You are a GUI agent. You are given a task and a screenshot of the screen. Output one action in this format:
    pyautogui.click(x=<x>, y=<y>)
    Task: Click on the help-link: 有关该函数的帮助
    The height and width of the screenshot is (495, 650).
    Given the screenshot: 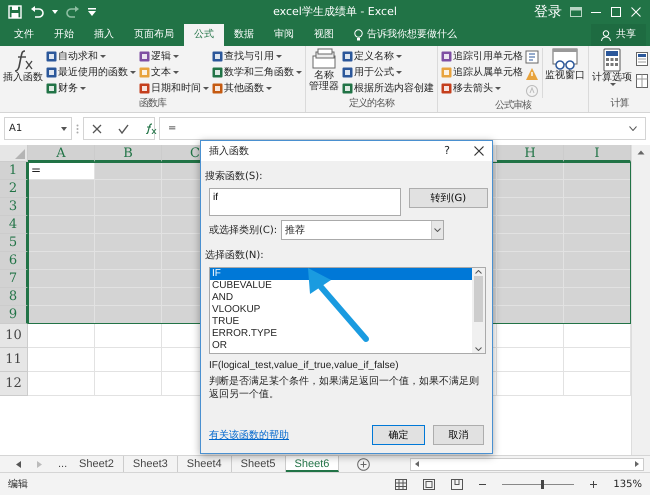 What is the action you would take?
    pyautogui.click(x=249, y=435)
    